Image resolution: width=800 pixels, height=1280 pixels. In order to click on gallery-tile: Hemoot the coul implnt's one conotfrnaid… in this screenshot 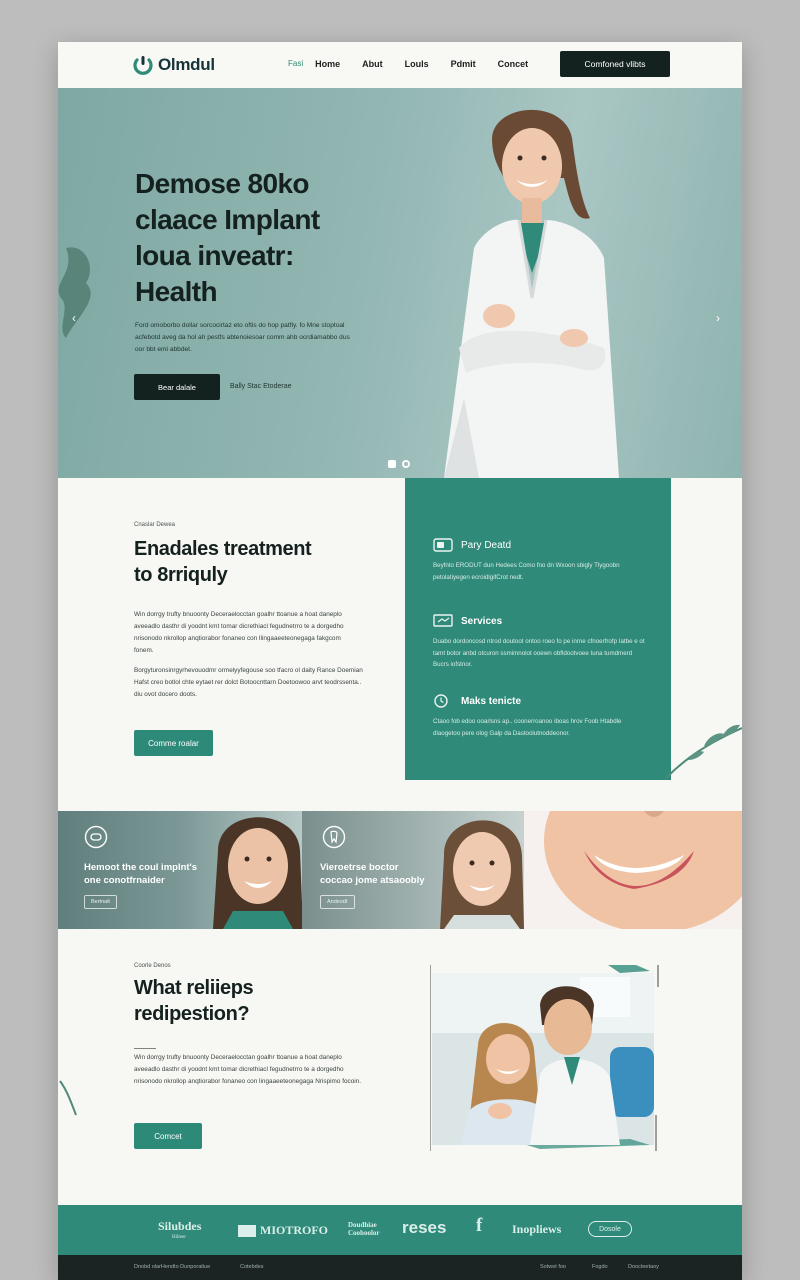, I will do `click(180, 870)`.